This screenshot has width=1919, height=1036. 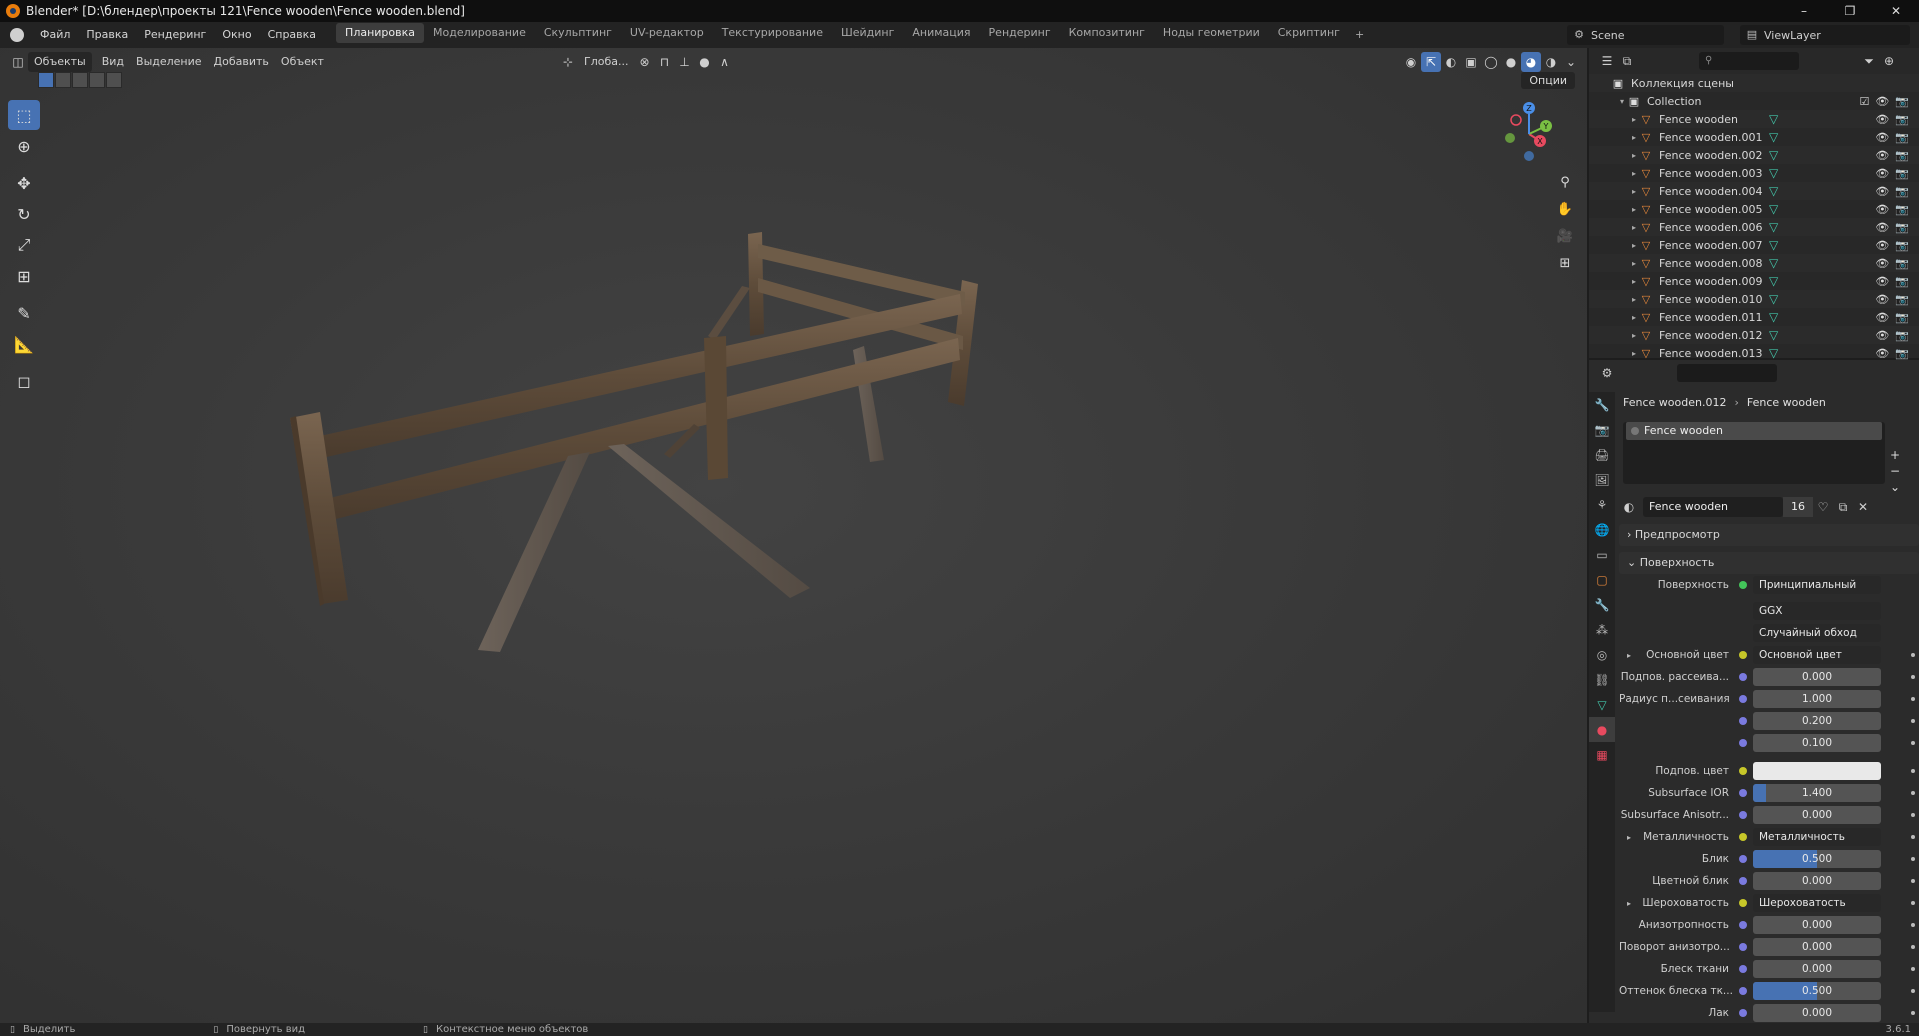 What do you see at coordinates (1211, 33) in the screenshot?
I see `tab-geometry-nodes: Ноды геометрии` at bounding box center [1211, 33].